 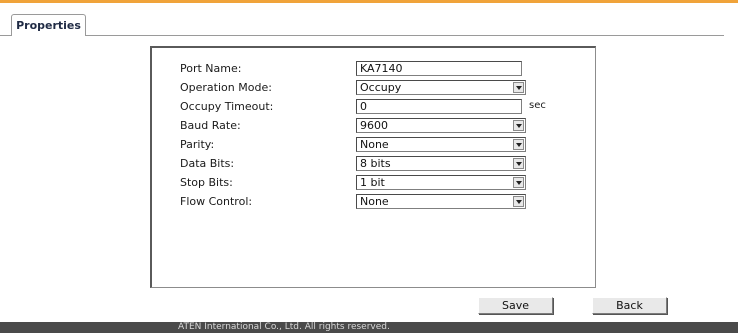 I want to click on port-name-label: Port Name:, so click(x=211, y=68).